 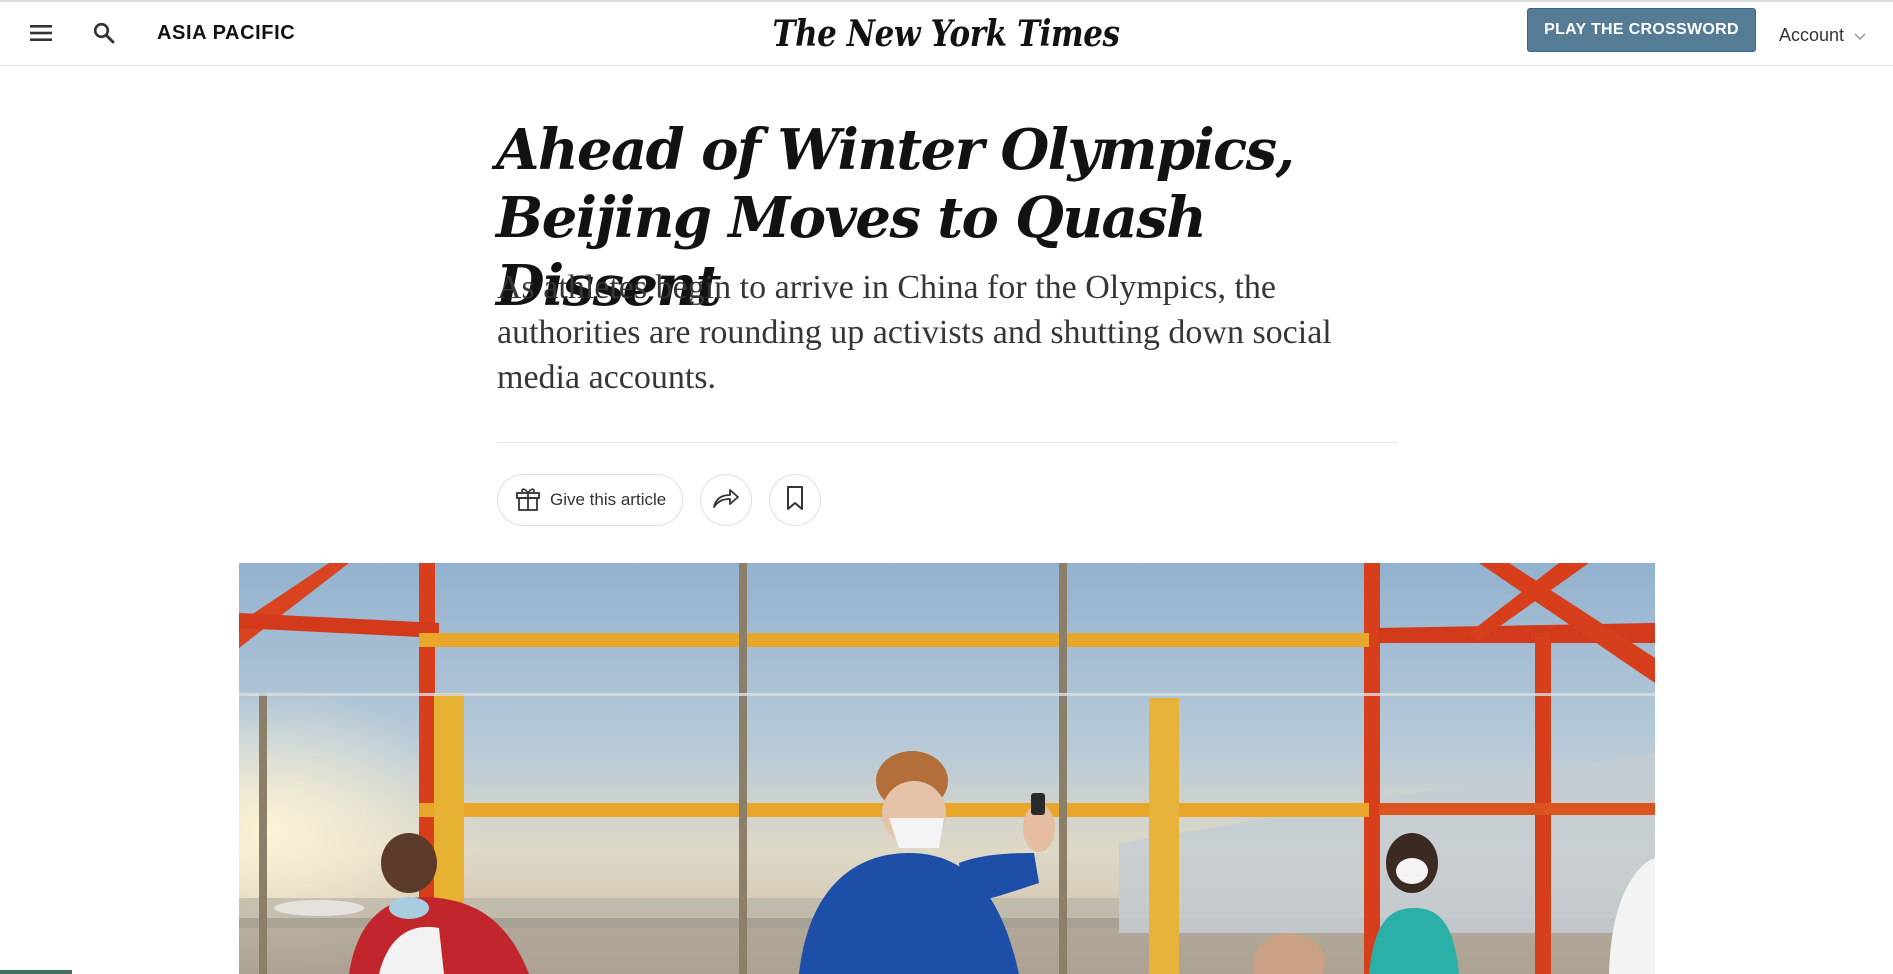 I want to click on account-menu: Account, so click(x=1822, y=35).